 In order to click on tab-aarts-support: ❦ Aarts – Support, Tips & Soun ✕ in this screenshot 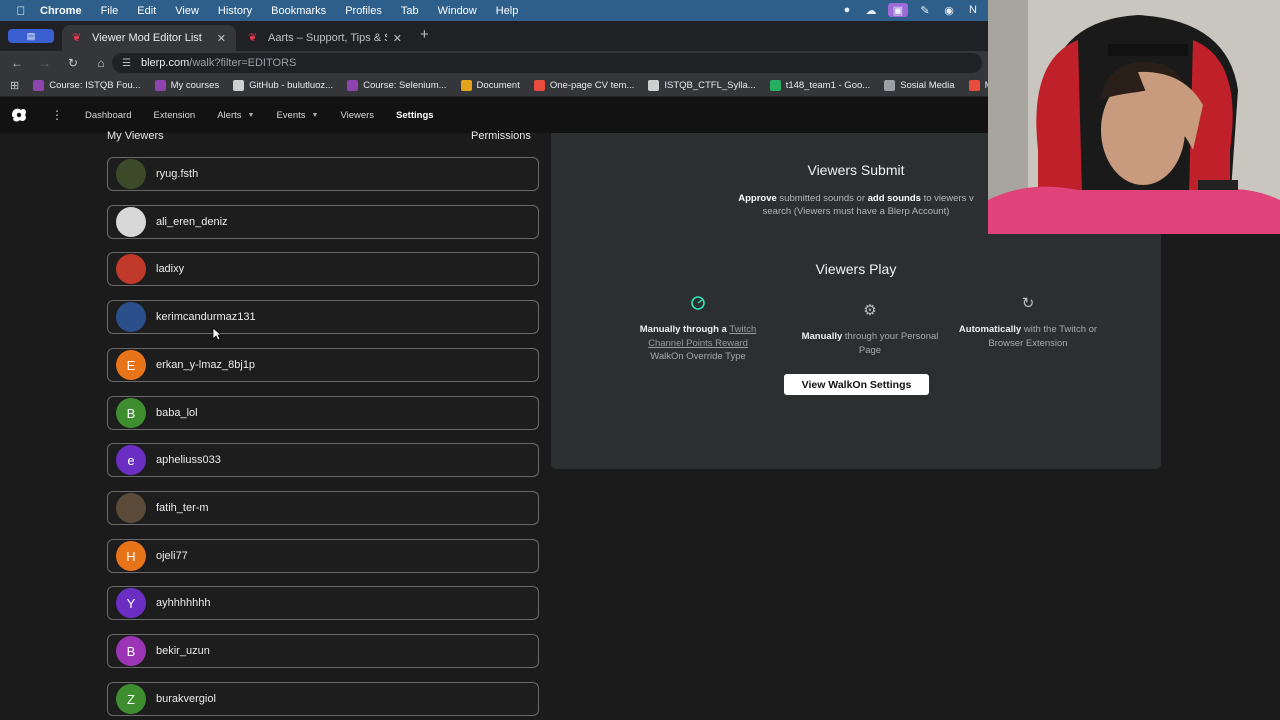, I will do `click(325, 38)`.